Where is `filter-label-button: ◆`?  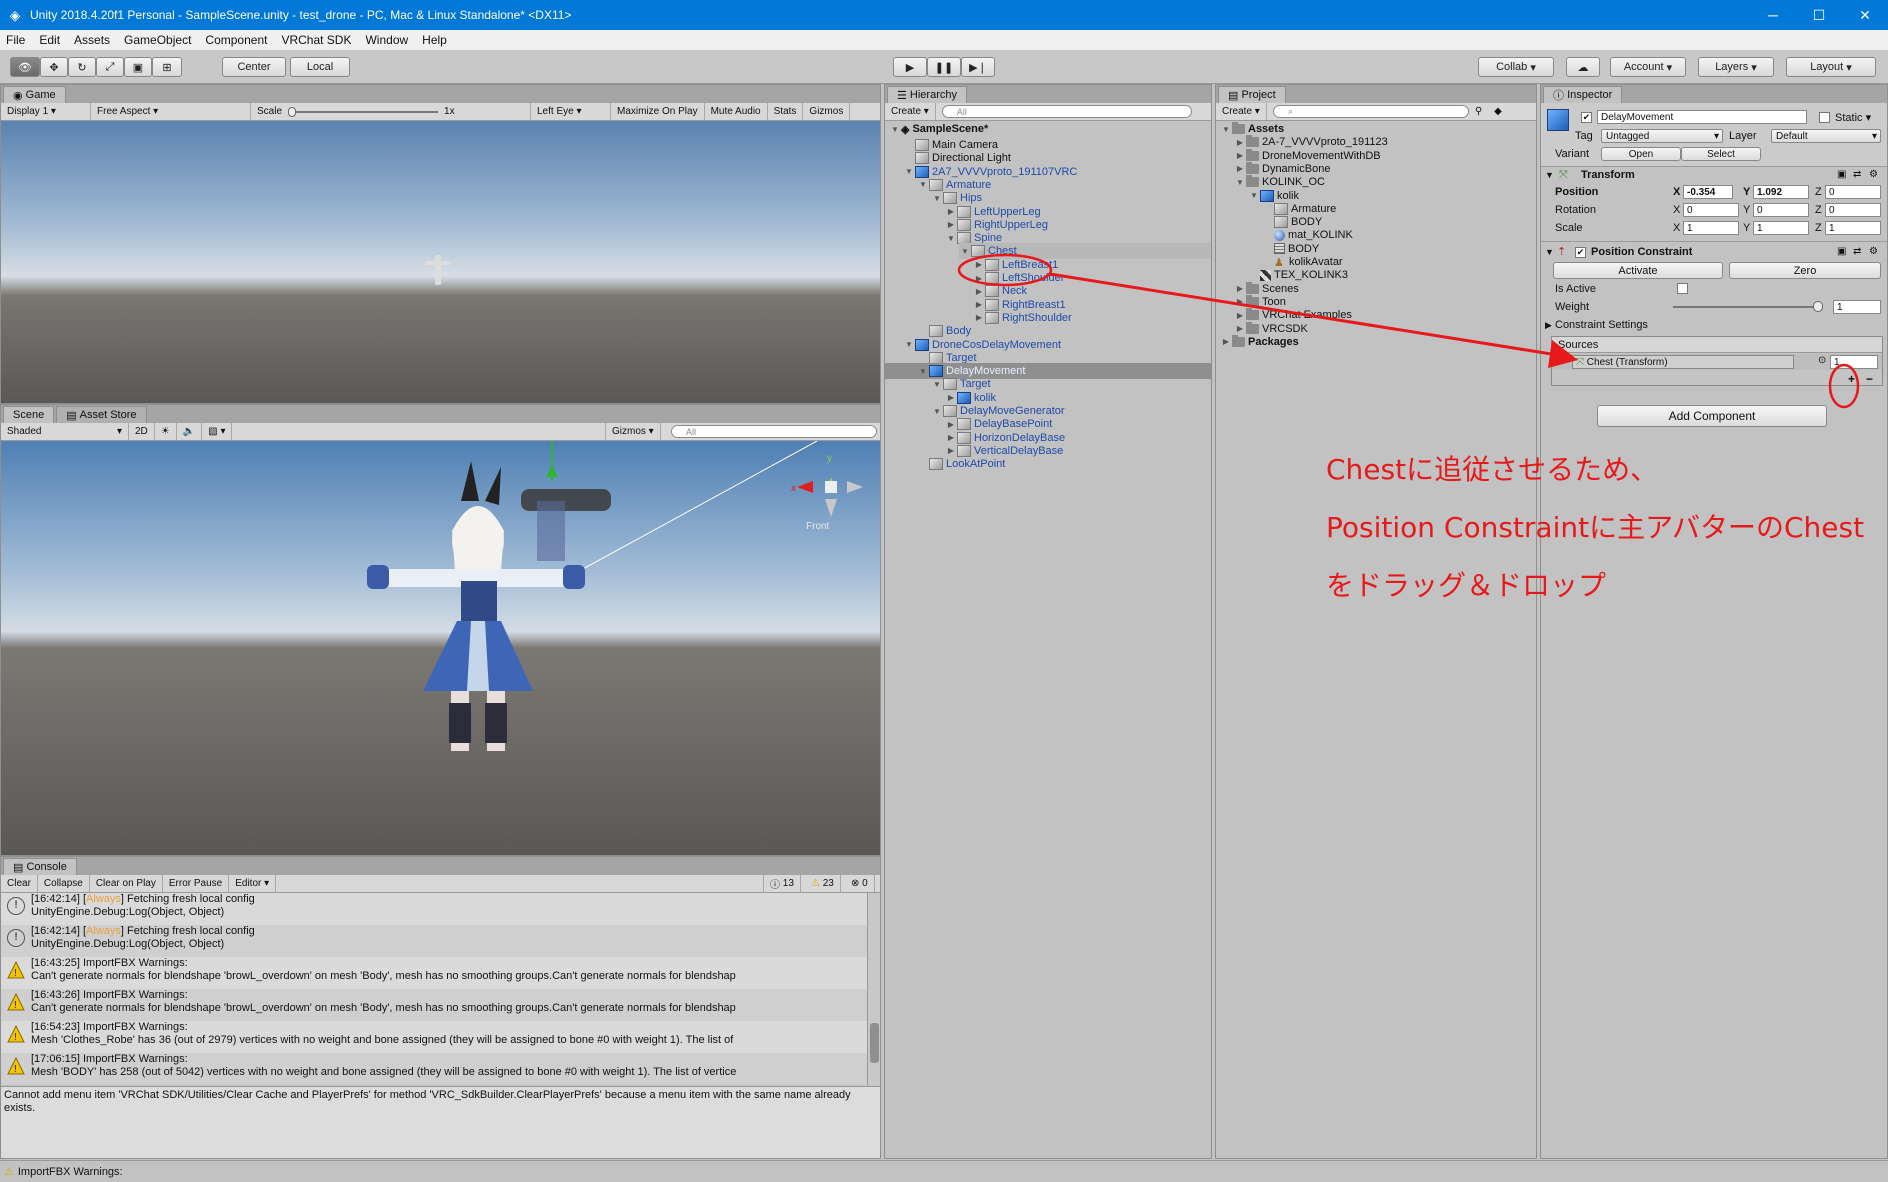 filter-label-button: ◆ is located at coordinates (1498, 111).